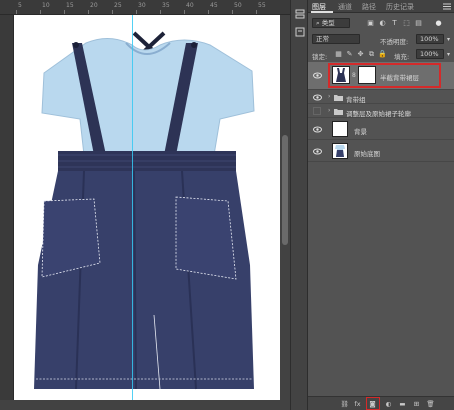 The height and width of the screenshot is (410, 454). I want to click on layer-row: 8 半截背带裙层, so click(381, 76).